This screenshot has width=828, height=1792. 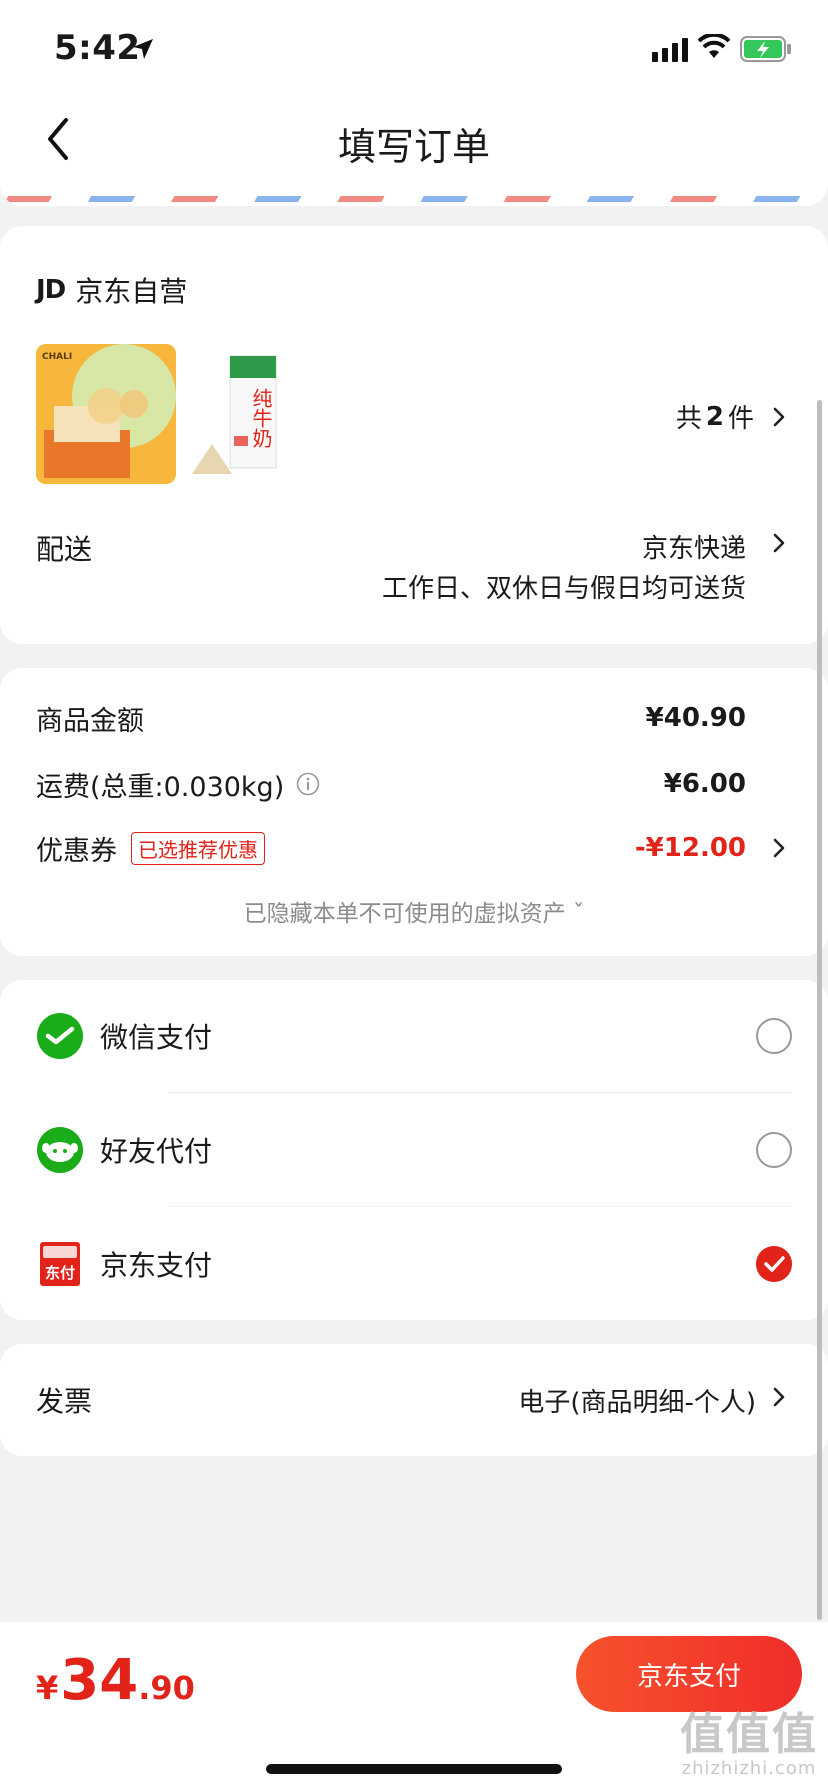 I want to click on shipping-row: 运费(总重:0.030kg) ¥6.00, so click(x=411, y=784).